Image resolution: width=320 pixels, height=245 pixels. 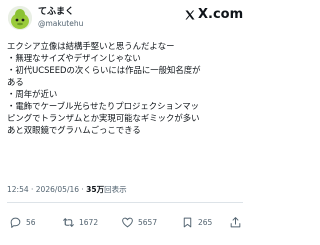 What do you see at coordinates (74, 130) in the screenshot?
I see `post-line: あと双眼鏡でグラハムごっこできる` at bounding box center [74, 130].